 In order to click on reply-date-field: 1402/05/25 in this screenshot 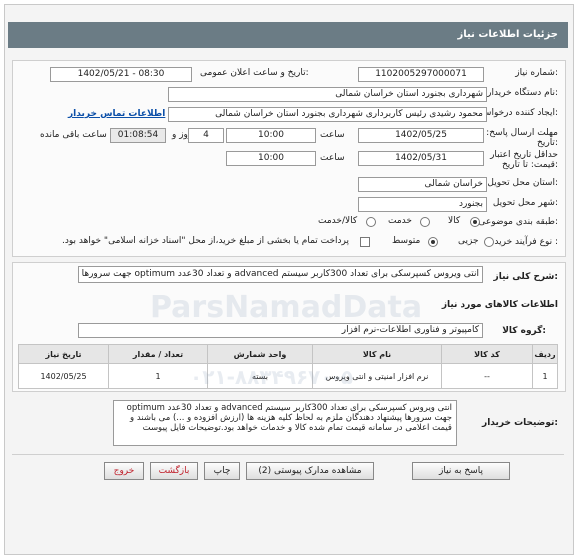, I will do `click(421, 135)`.